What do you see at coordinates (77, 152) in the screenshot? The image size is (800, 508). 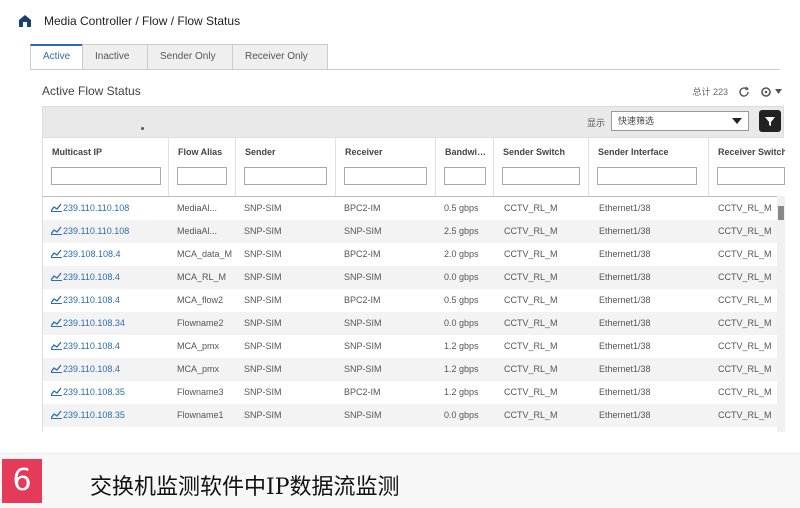 I see `column-label: Multicast IP` at bounding box center [77, 152].